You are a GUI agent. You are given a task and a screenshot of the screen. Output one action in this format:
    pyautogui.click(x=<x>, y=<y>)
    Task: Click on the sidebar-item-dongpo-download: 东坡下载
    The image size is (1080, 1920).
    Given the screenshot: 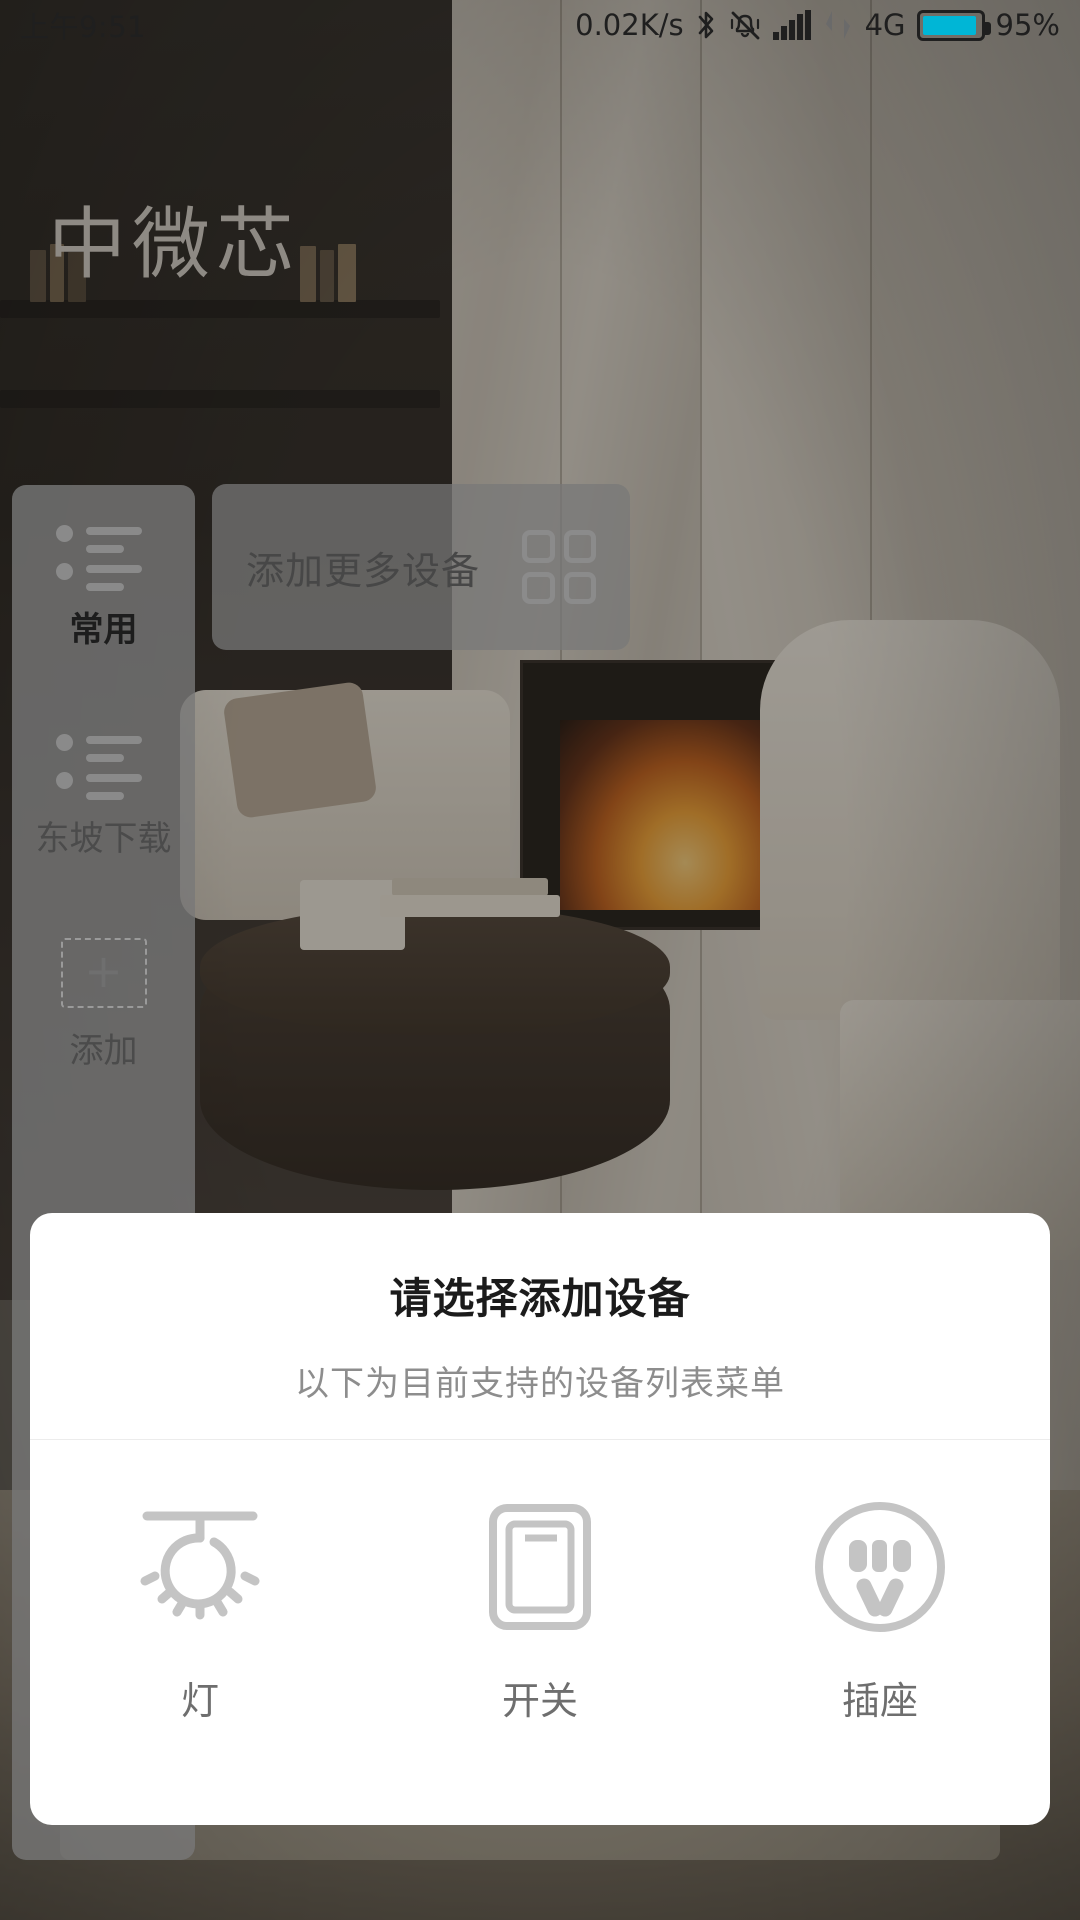 What is the action you would take?
    pyautogui.click(x=103, y=795)
    